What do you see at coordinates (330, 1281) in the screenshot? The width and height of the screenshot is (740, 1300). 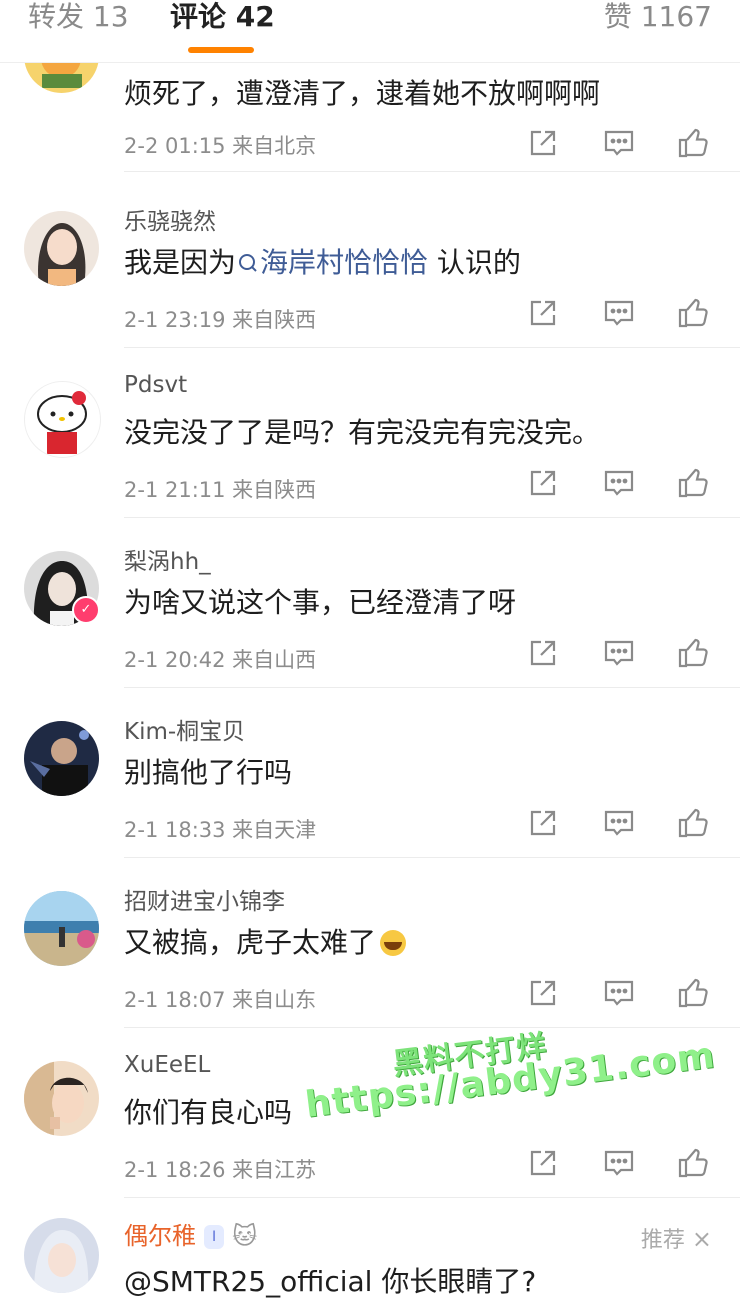 I see `comment-text: @SMTR25_official 你长眼睛了?` at bounding box center [330, 1281].